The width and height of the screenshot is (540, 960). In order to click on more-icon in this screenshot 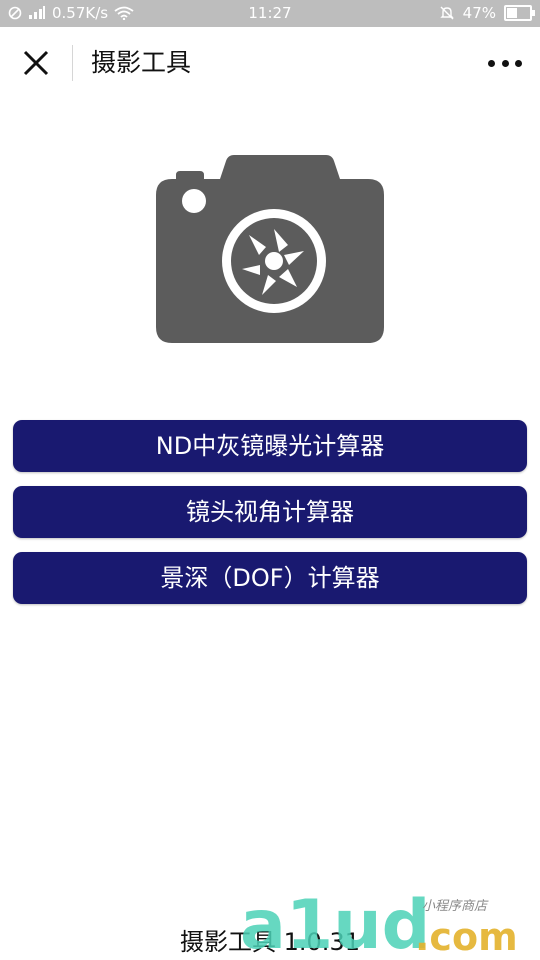, I will do `click(491, 63)`.